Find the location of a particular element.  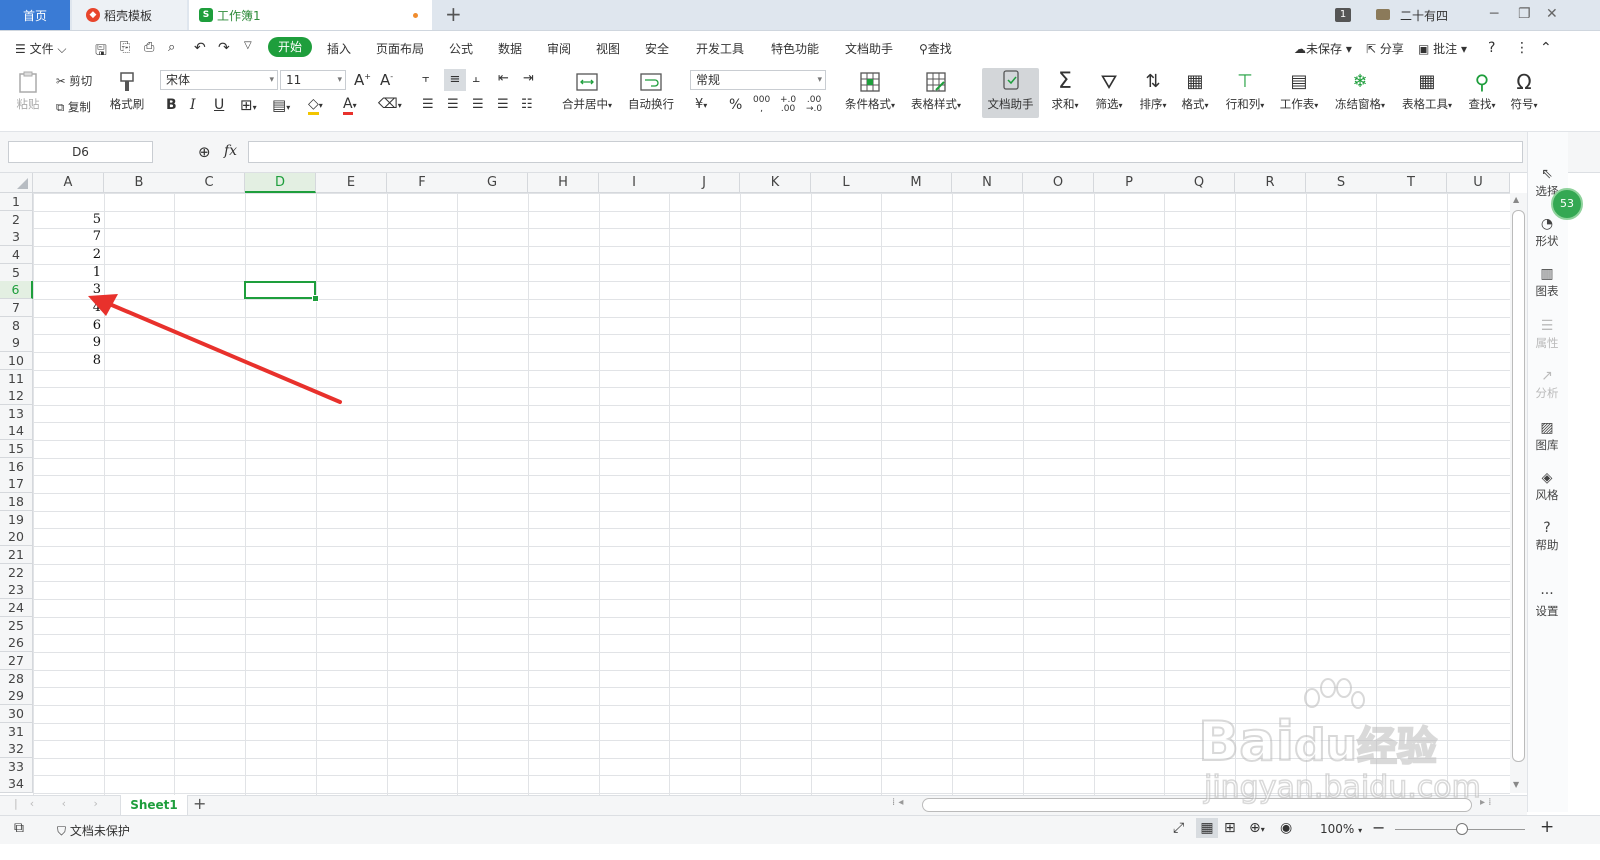

panel-help: ? 帮助 is located at coordinates (1547, 536).